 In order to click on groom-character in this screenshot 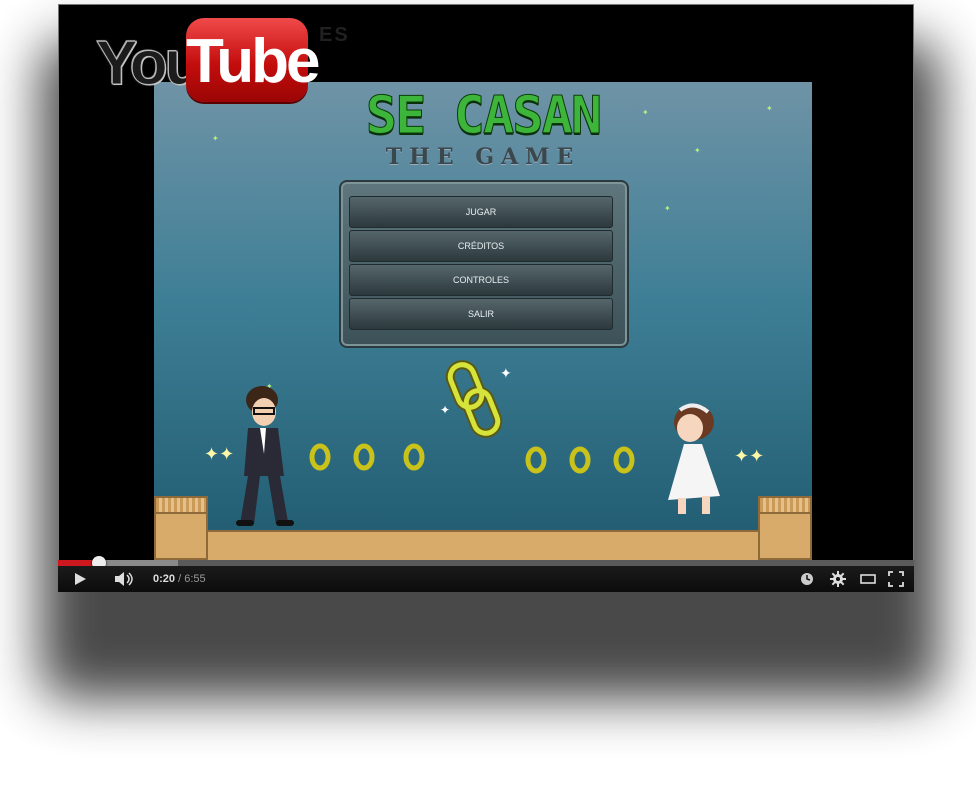, I will do `click(265, 456)`.